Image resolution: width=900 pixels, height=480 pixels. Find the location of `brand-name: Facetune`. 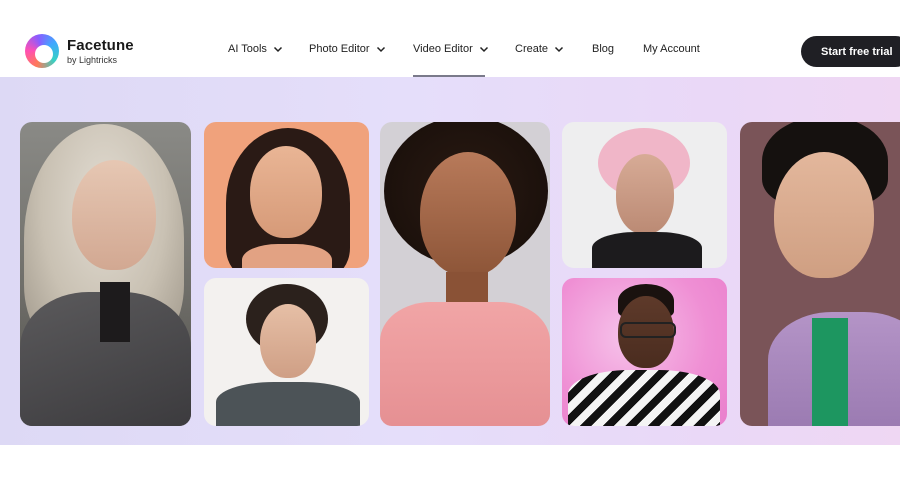

brand-name: Facetune is located at coordinates (100, 45).